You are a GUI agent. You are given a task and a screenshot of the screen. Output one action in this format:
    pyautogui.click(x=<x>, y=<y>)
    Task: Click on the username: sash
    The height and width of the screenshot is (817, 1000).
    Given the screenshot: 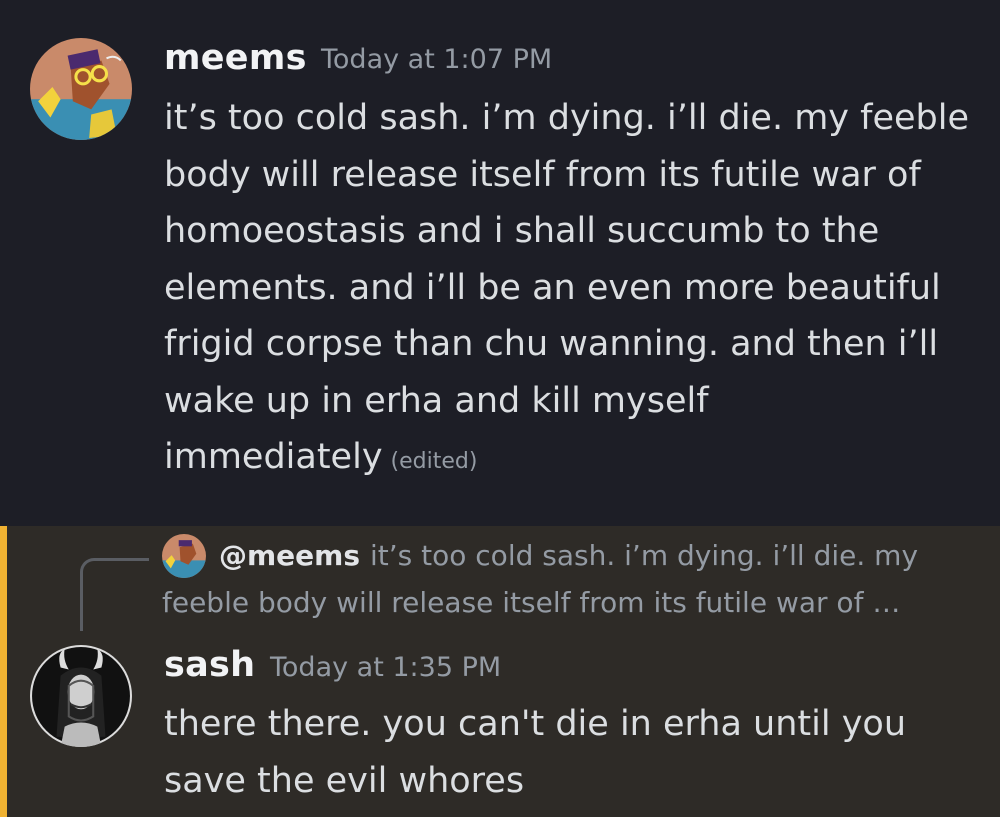 What is the action you would take?
    pyautogui.click(x=209, y=665)
    